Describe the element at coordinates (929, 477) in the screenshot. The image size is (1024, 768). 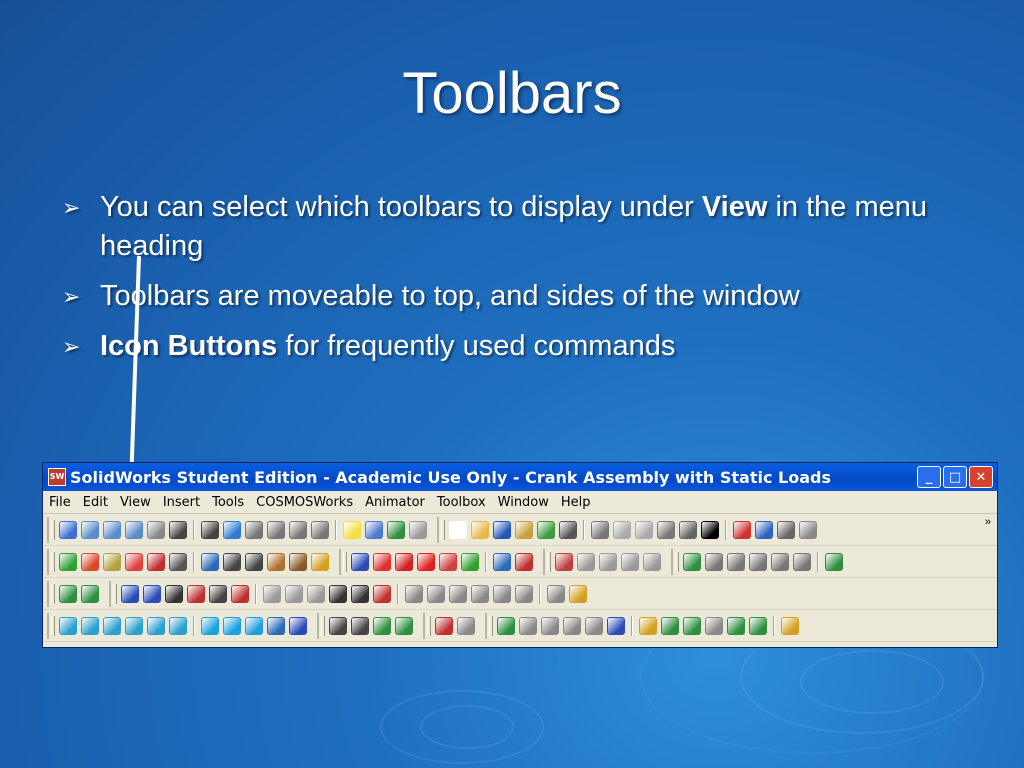
I see `minimize-button: _` at that location.